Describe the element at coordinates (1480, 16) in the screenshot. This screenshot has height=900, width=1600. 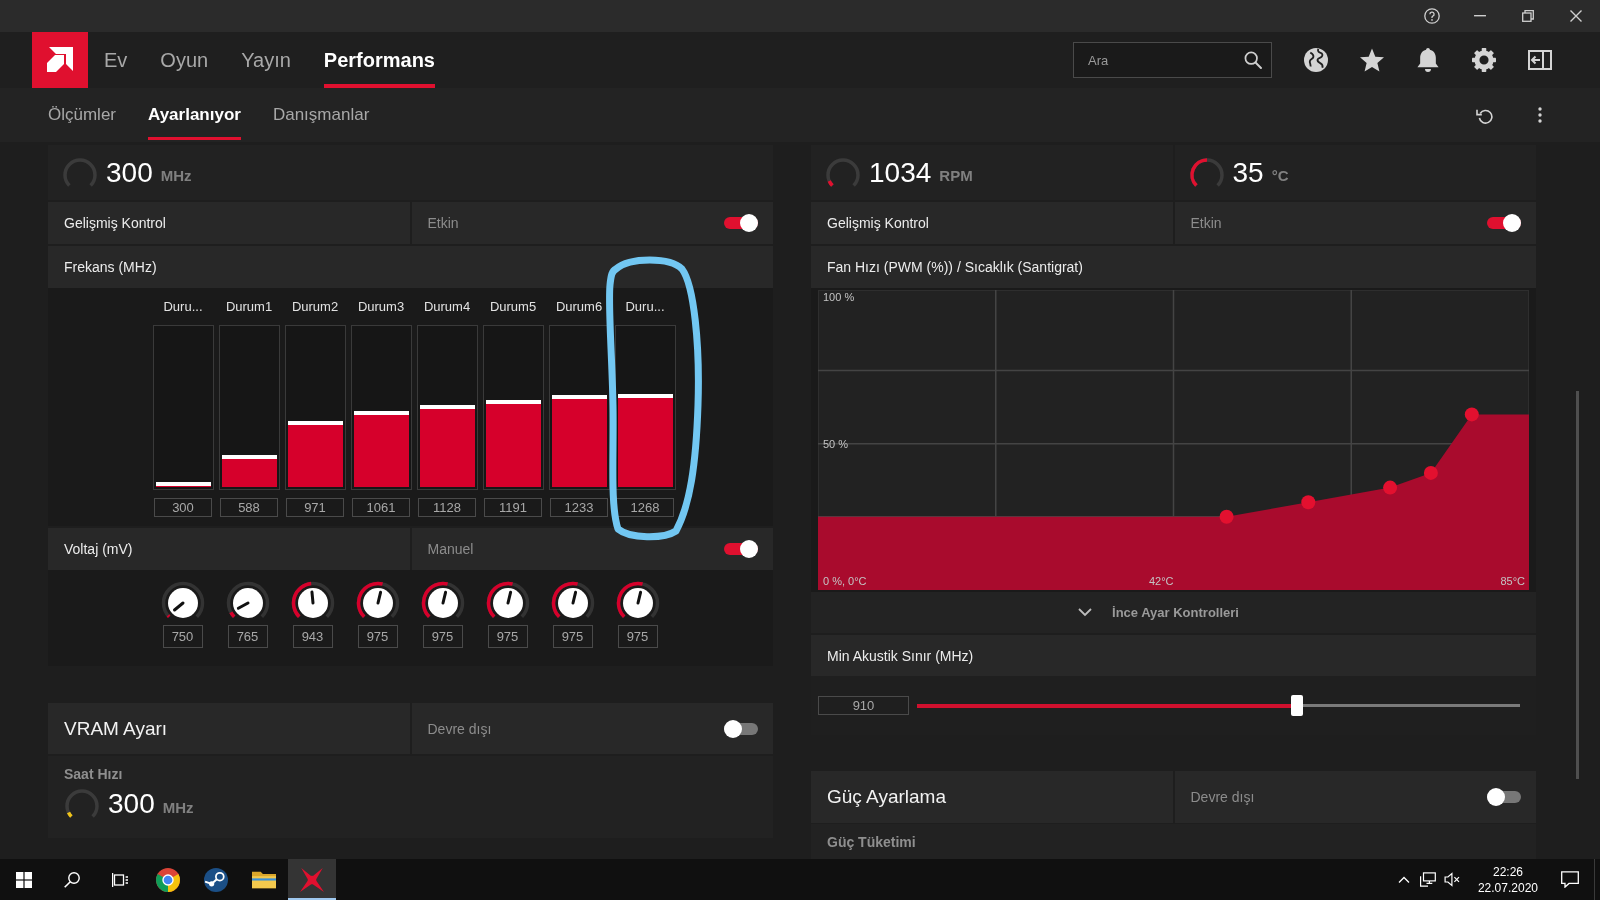
I see `minimize-icon` at that location.